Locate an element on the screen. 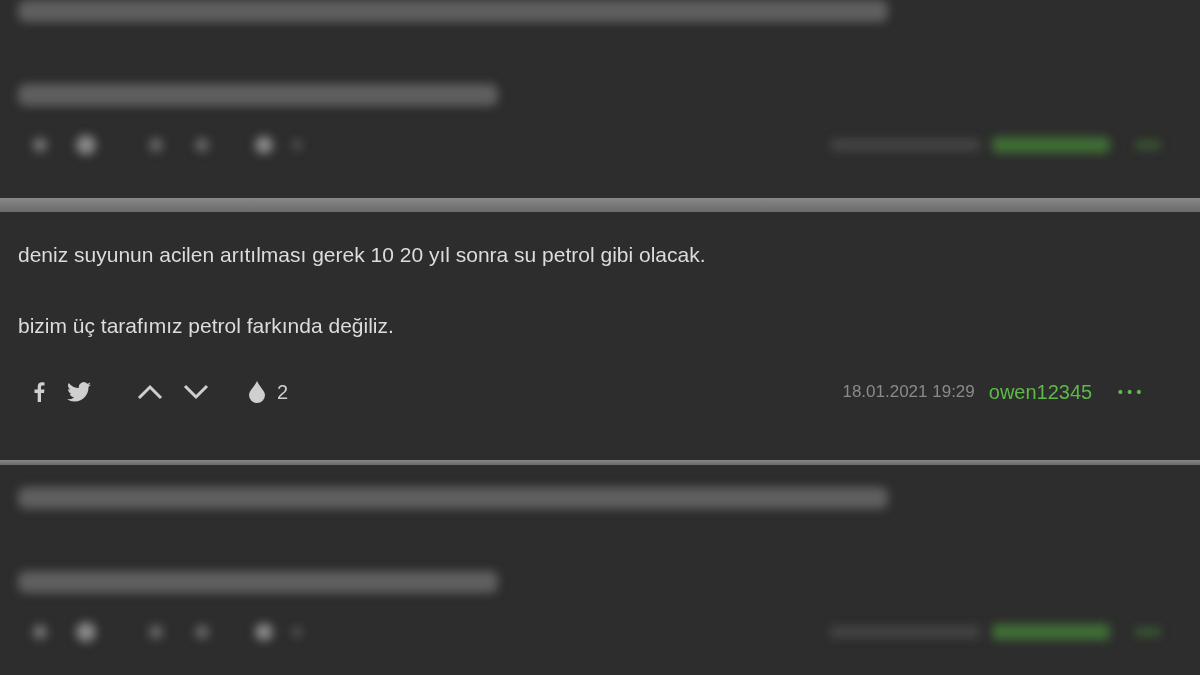 The height and width of the screenshot is (675, 1200). downvote-icon is located at coordinates (196, 392).